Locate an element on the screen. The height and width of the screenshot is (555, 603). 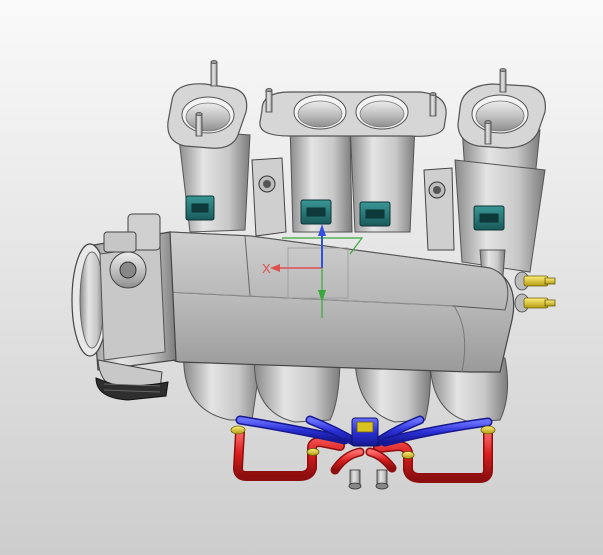
flange-right is located at coordinates (501, 116).